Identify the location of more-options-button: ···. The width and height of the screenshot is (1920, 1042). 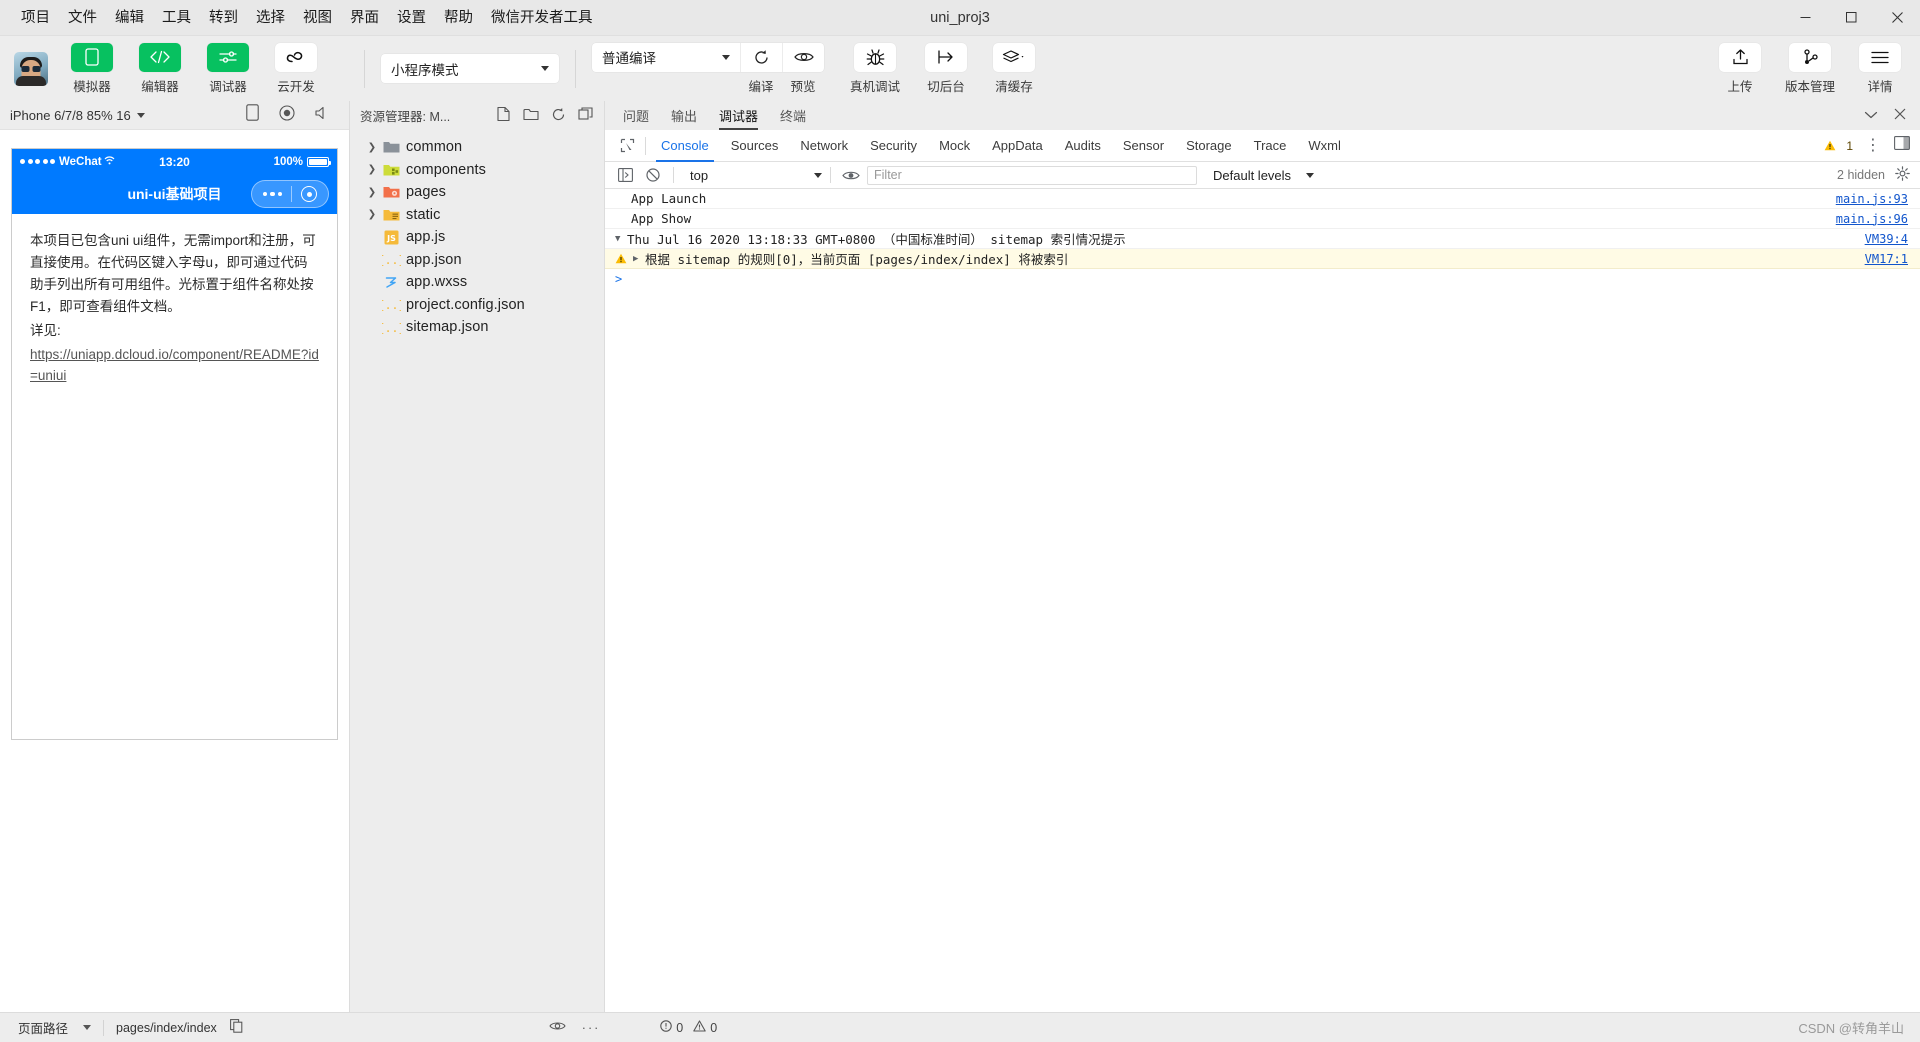
(591, 1028).